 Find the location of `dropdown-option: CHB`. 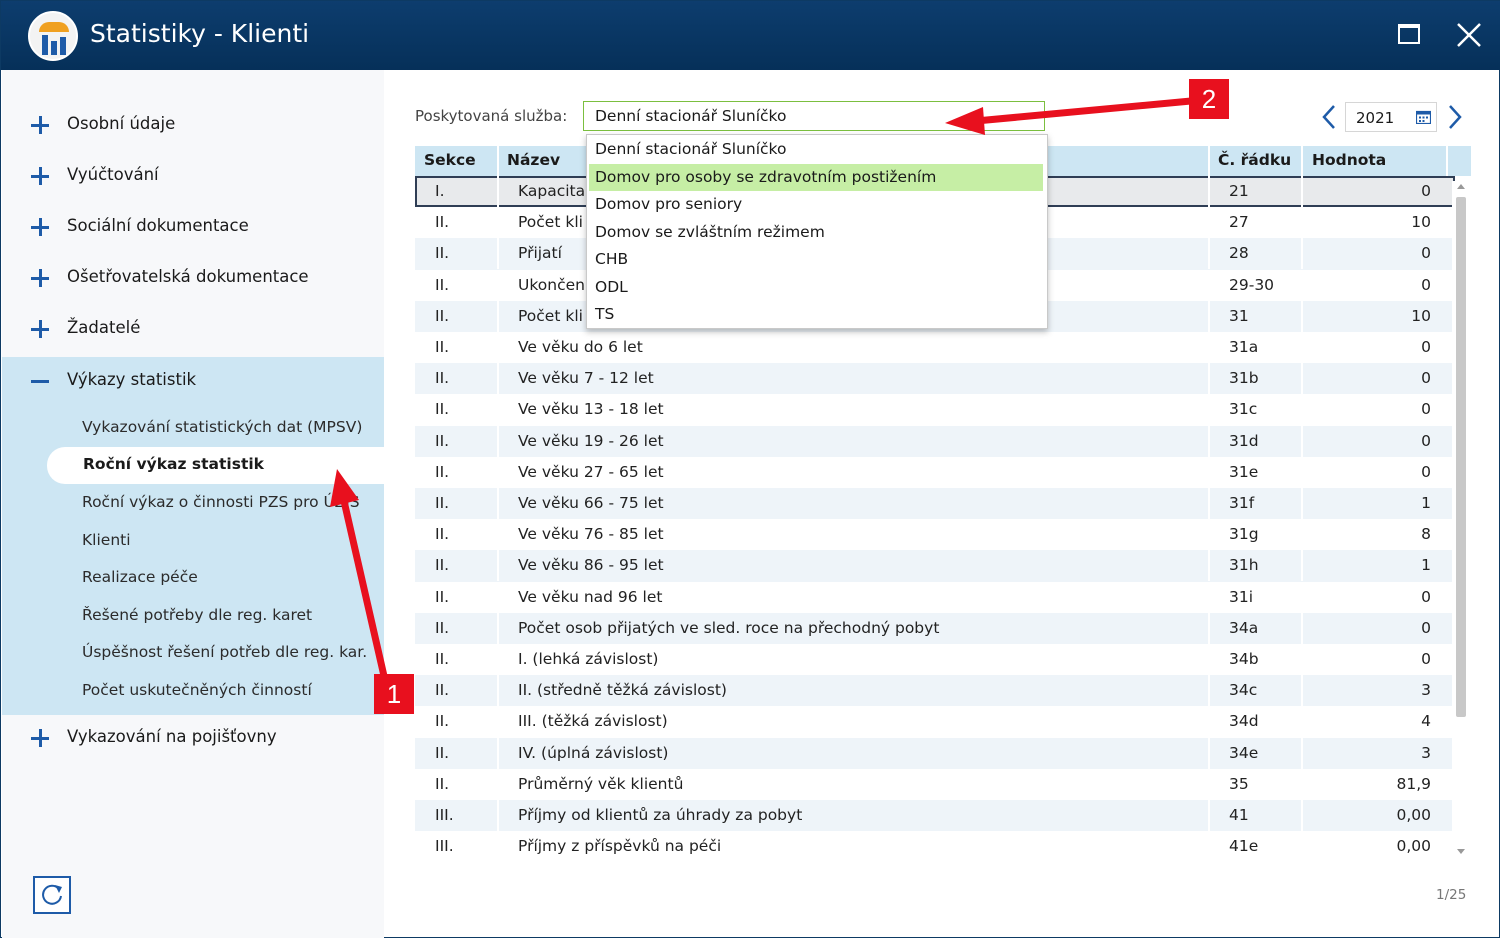

dropdown-option: CHB is located at coordinates (816, 259).